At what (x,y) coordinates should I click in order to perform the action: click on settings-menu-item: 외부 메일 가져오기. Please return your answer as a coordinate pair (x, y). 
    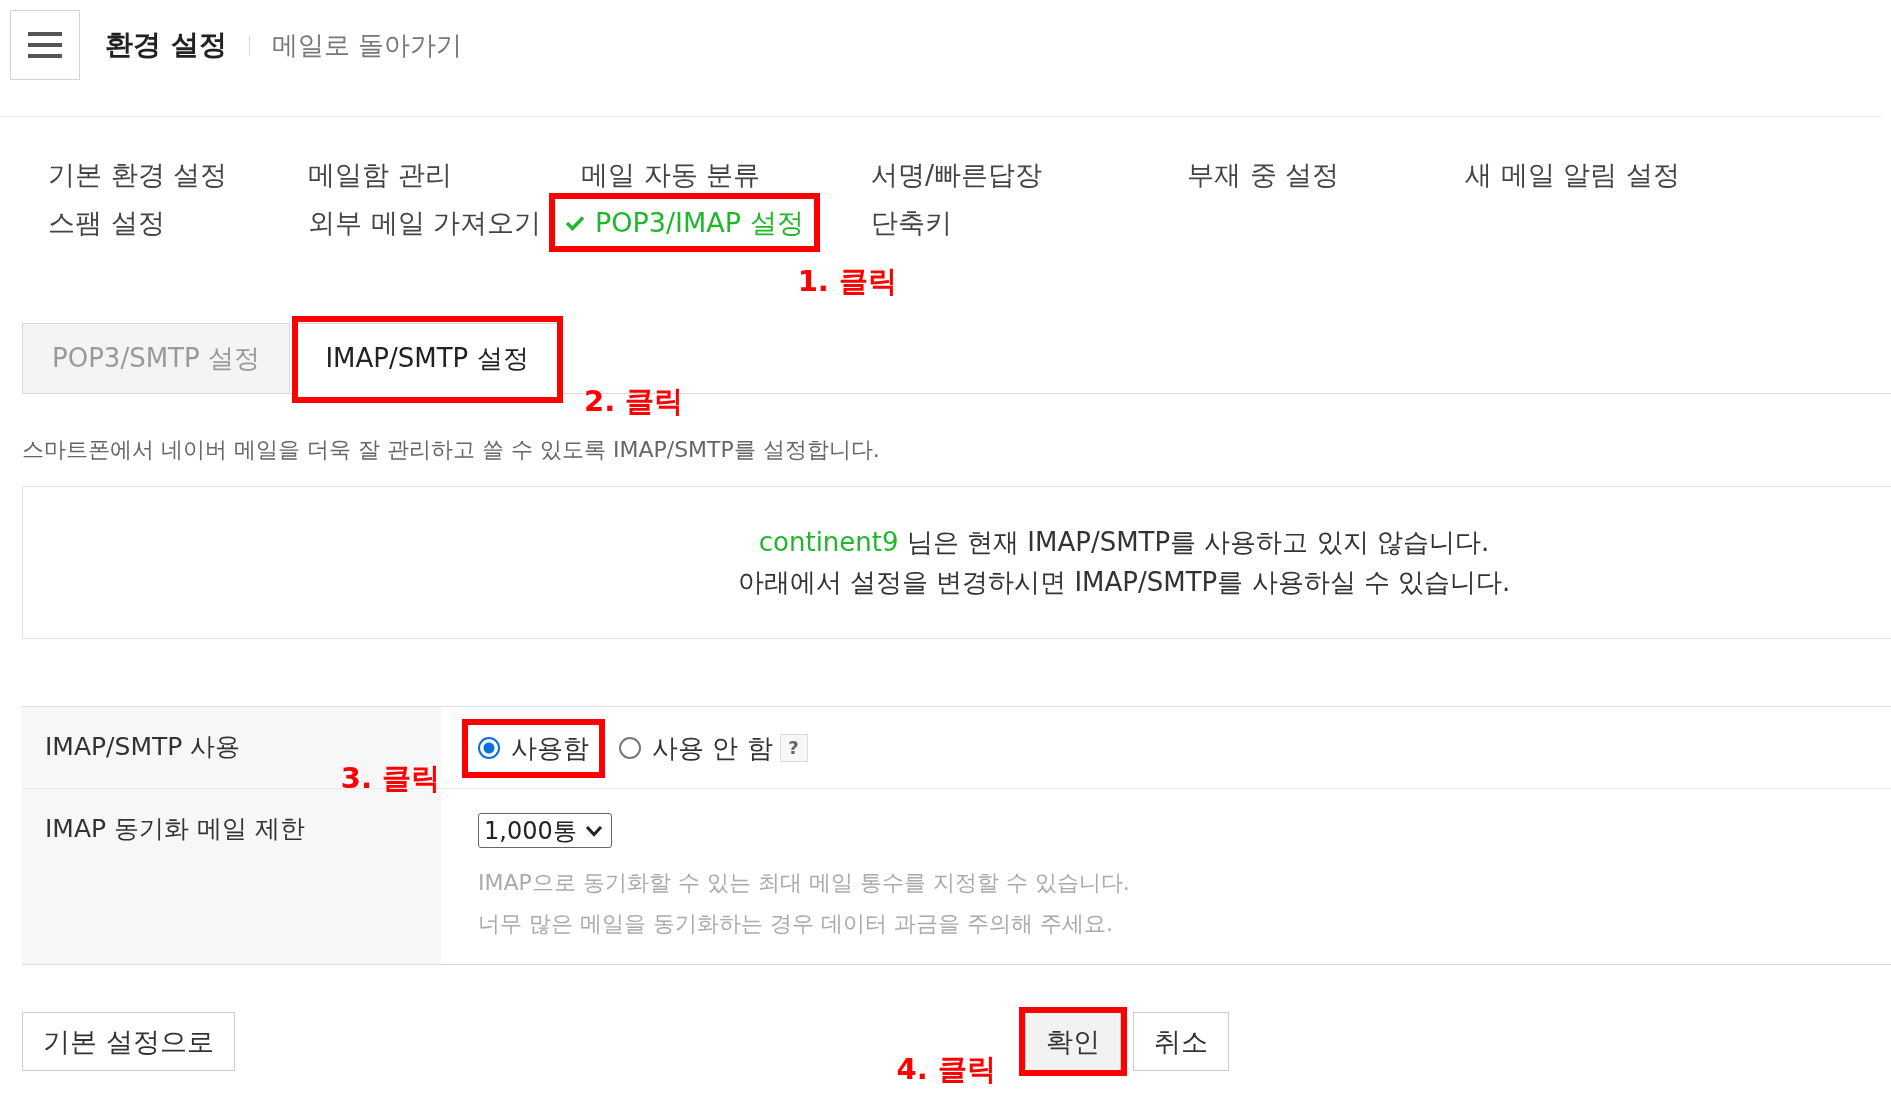
    Looking at the image, I should click on (425, 223).